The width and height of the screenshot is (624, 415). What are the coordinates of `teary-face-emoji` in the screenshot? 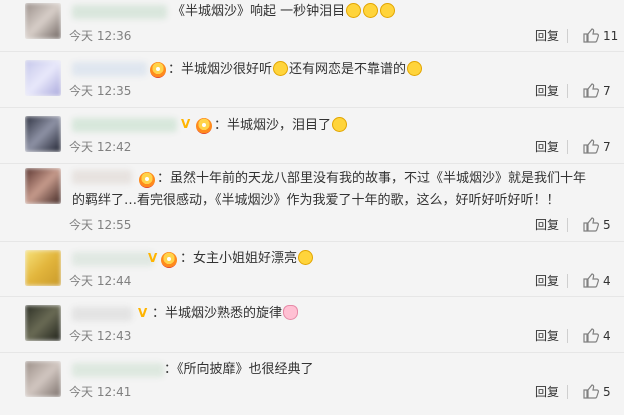 It's located at (340, 124).